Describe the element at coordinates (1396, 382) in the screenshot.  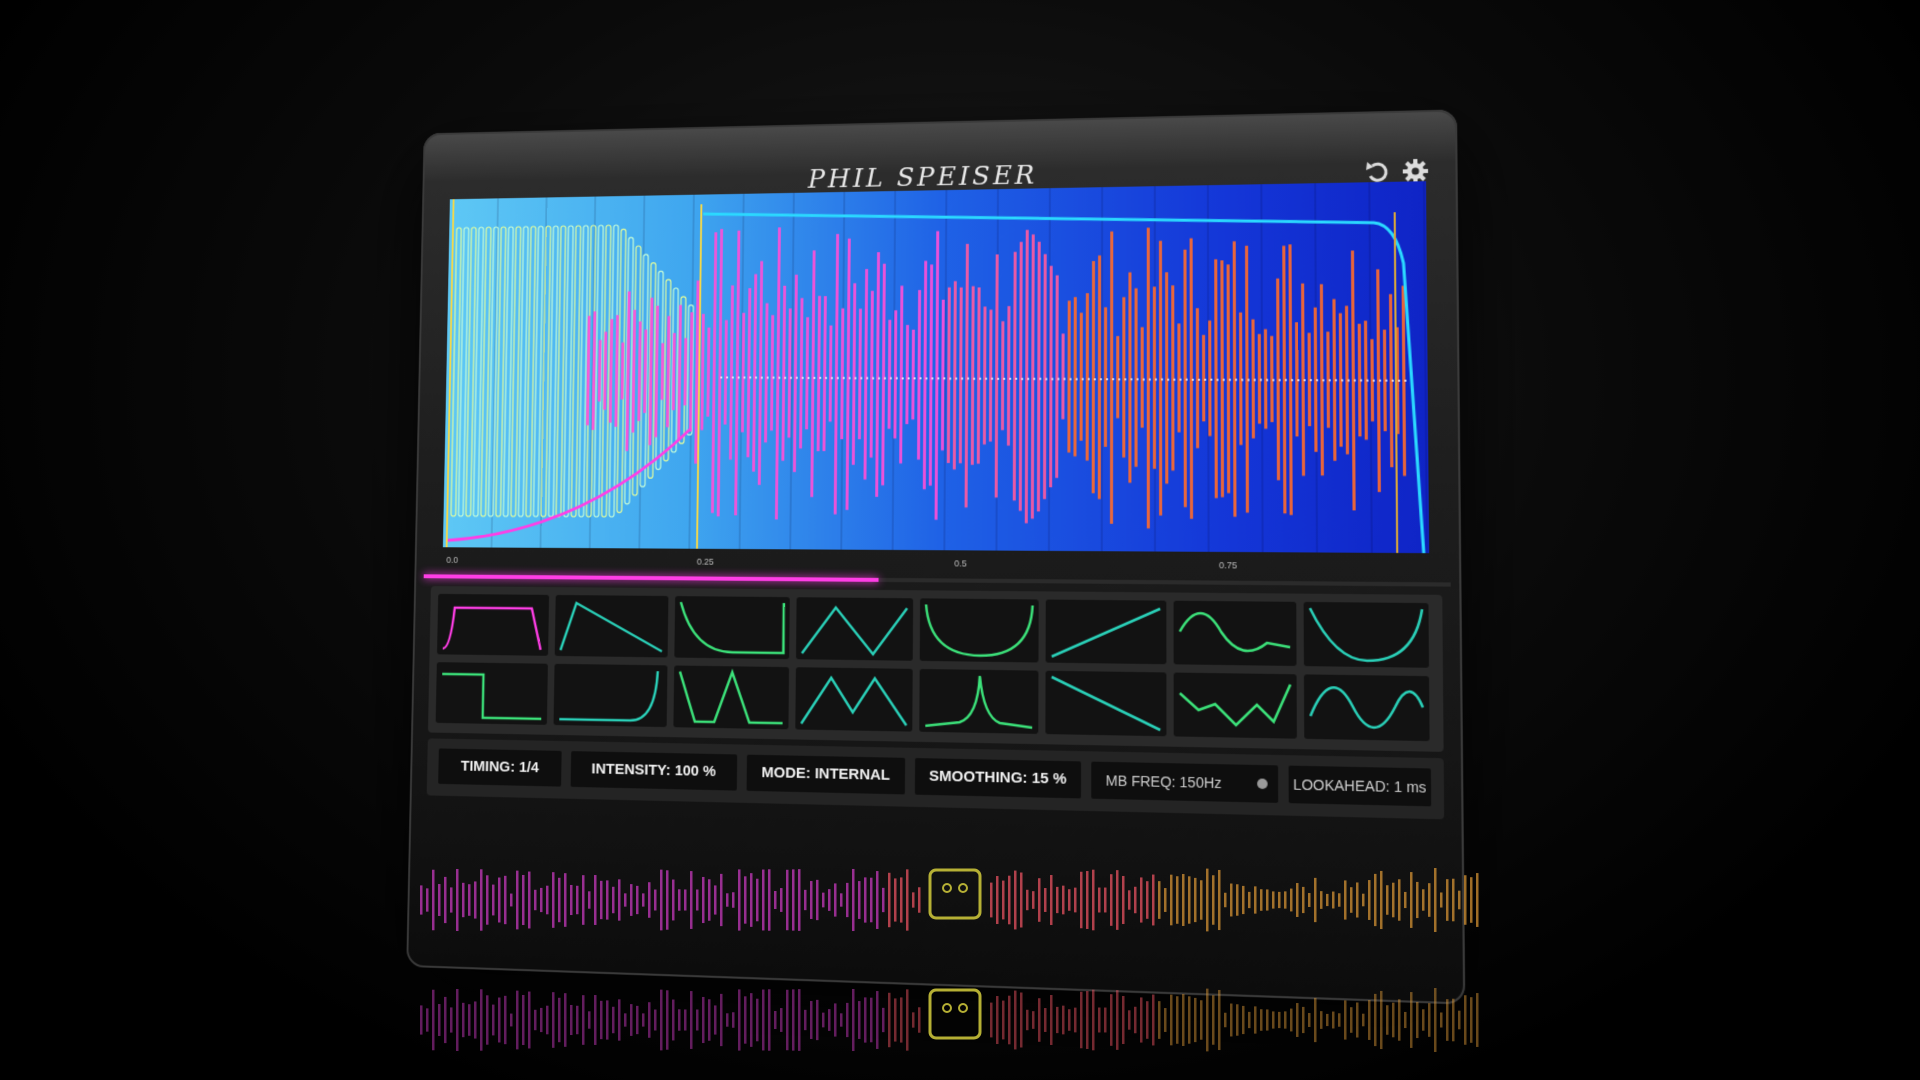
I see `marker-end` at that location.